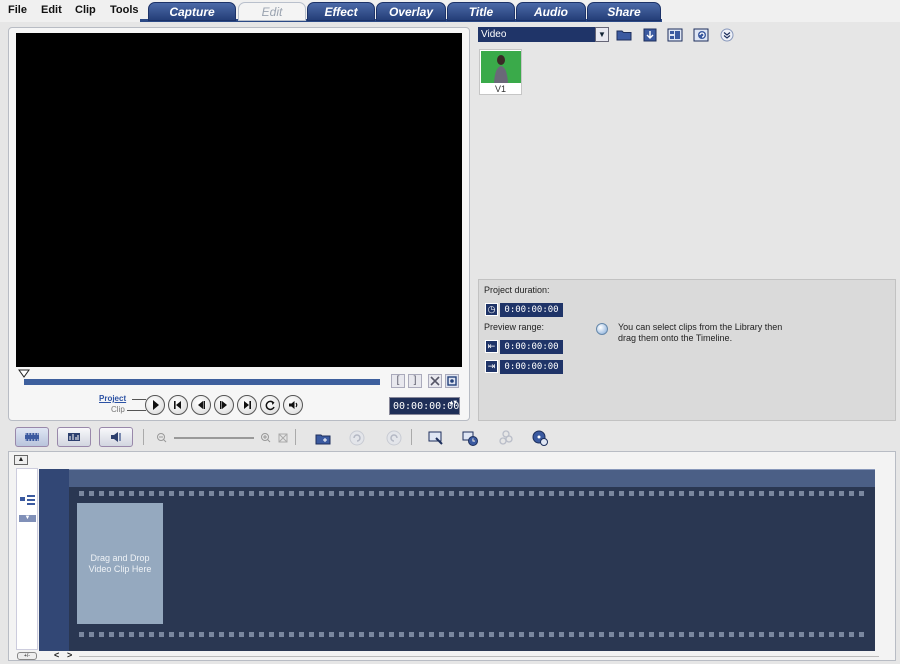  I want to click on film-sprocket-top, so click(474, 493).